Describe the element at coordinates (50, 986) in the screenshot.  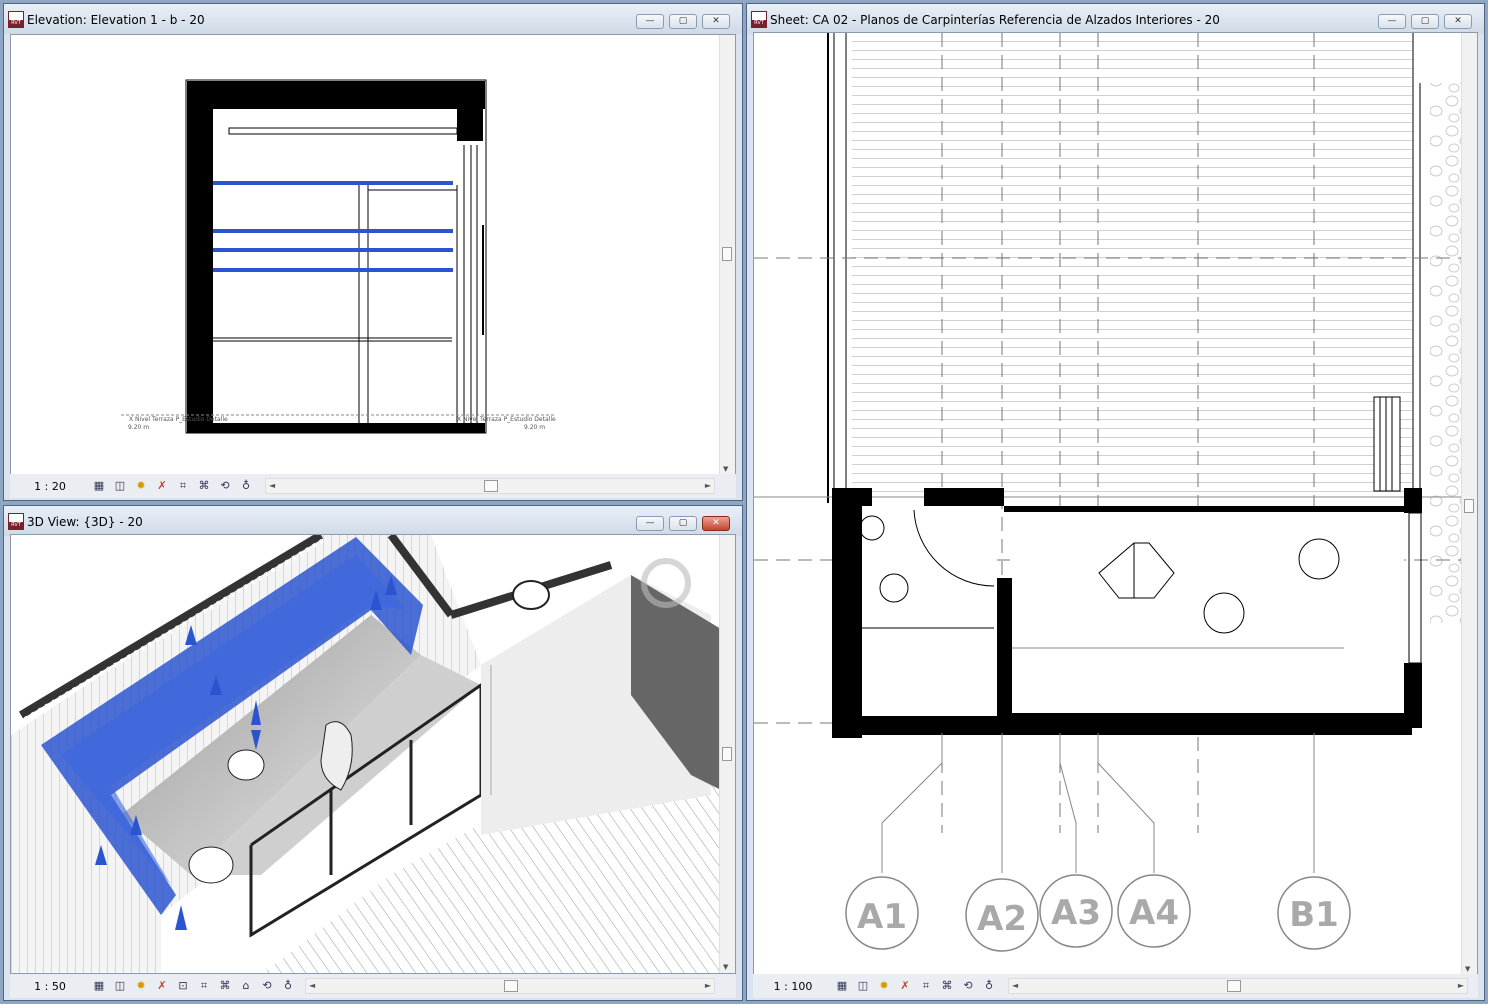
I see `view-scale: 1 : 50` at that location.